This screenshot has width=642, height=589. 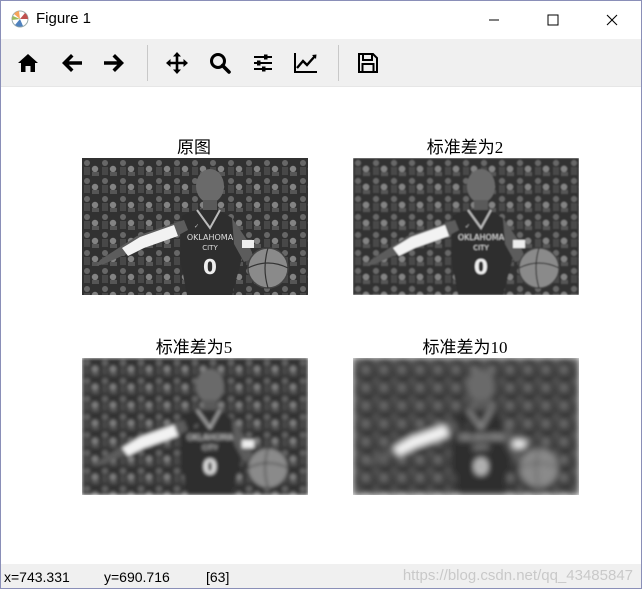 I want to click on zoom-icon, so click(x=220, y=63).